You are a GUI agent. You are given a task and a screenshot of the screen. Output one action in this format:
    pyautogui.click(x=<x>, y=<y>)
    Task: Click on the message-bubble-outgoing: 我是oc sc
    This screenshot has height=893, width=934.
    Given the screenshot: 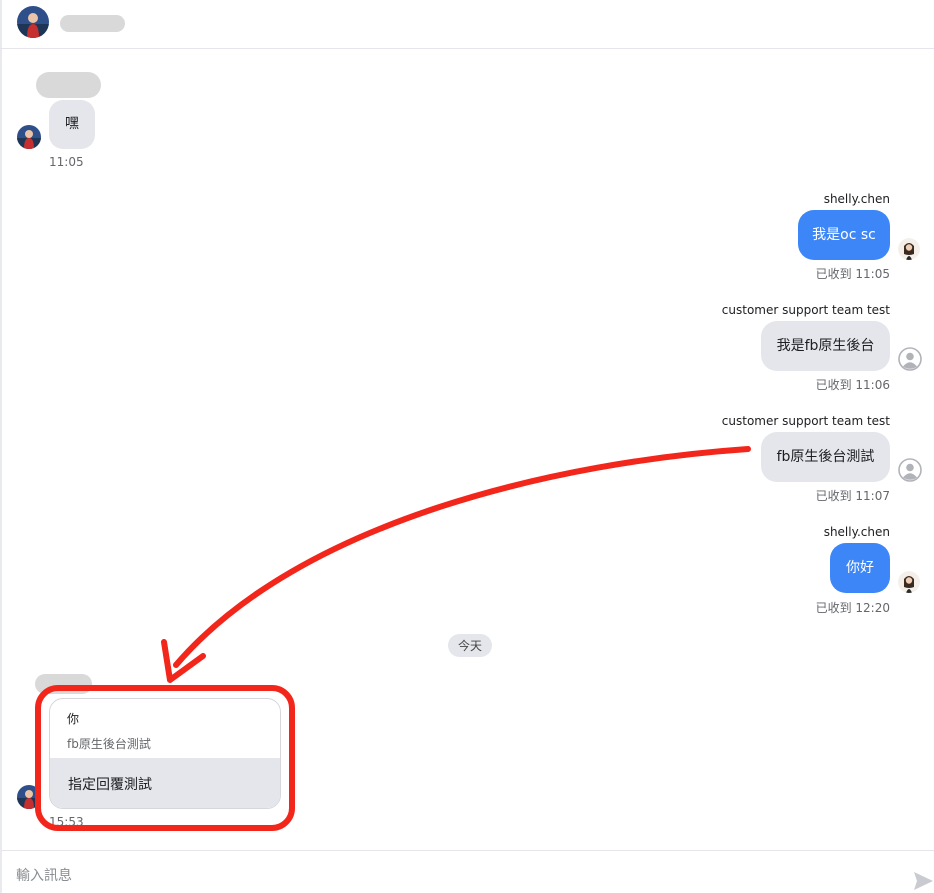 What is the action you would take?
    pyautogui.click(x=844, y=235)
    